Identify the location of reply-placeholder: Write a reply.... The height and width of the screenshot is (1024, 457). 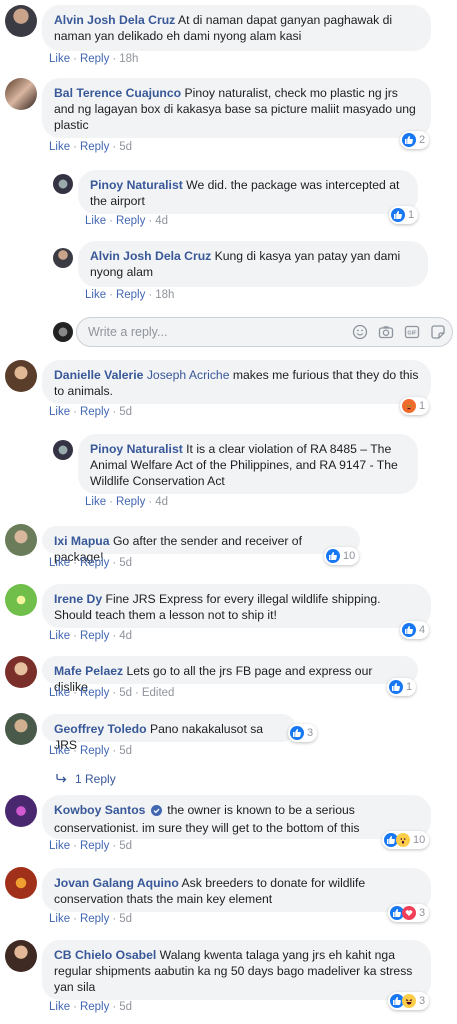
(128, 332).